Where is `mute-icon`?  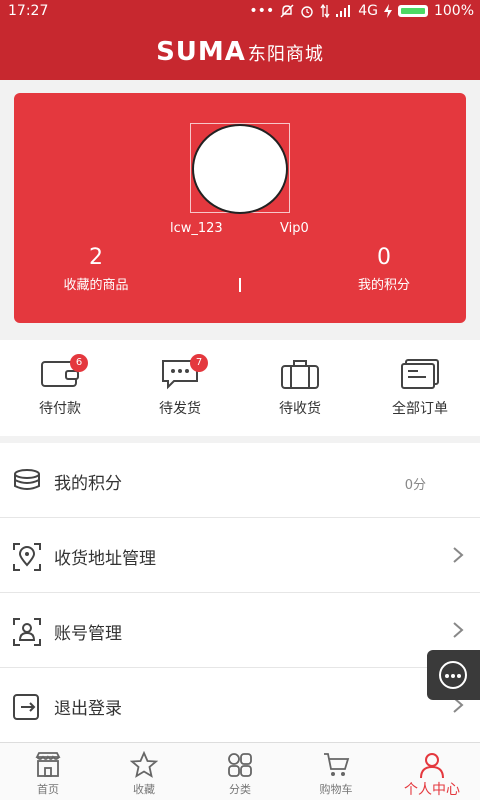
mute-icon is located at coordinates (287, 11).